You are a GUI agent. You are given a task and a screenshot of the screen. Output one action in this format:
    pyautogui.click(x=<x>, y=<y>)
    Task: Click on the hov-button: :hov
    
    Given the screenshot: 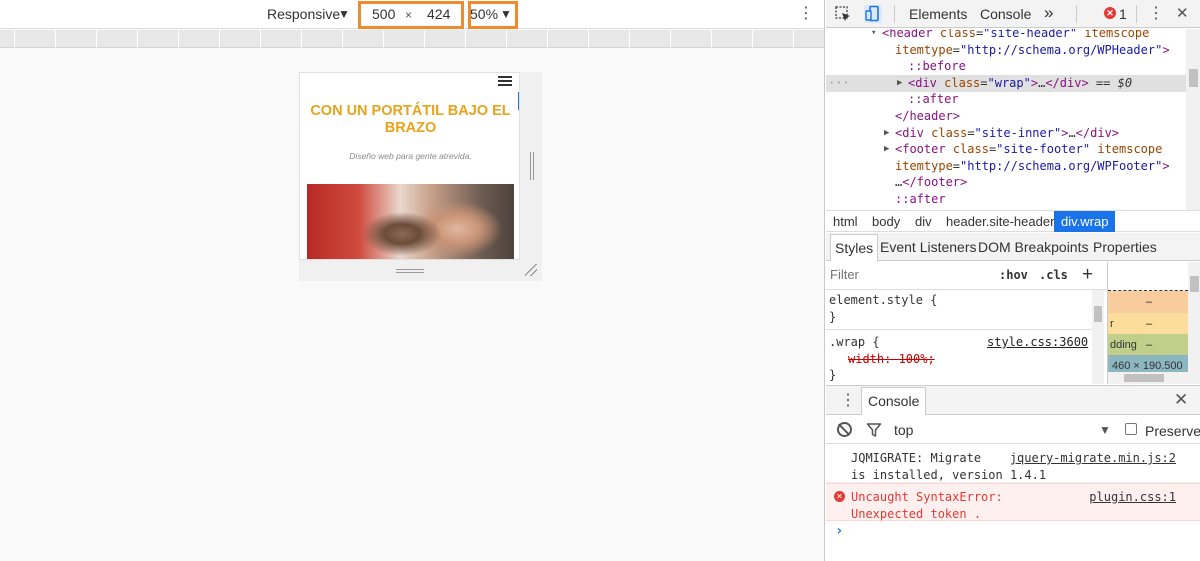 What is the action you would take?
    pyautogui.click(x=1013, y=275)
    